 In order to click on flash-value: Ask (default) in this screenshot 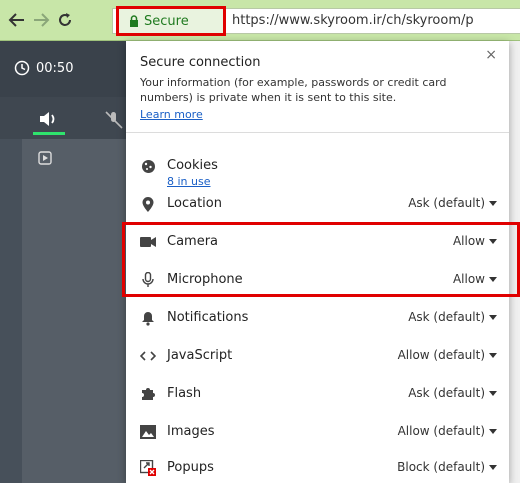, I will do `click(446, 393)`.